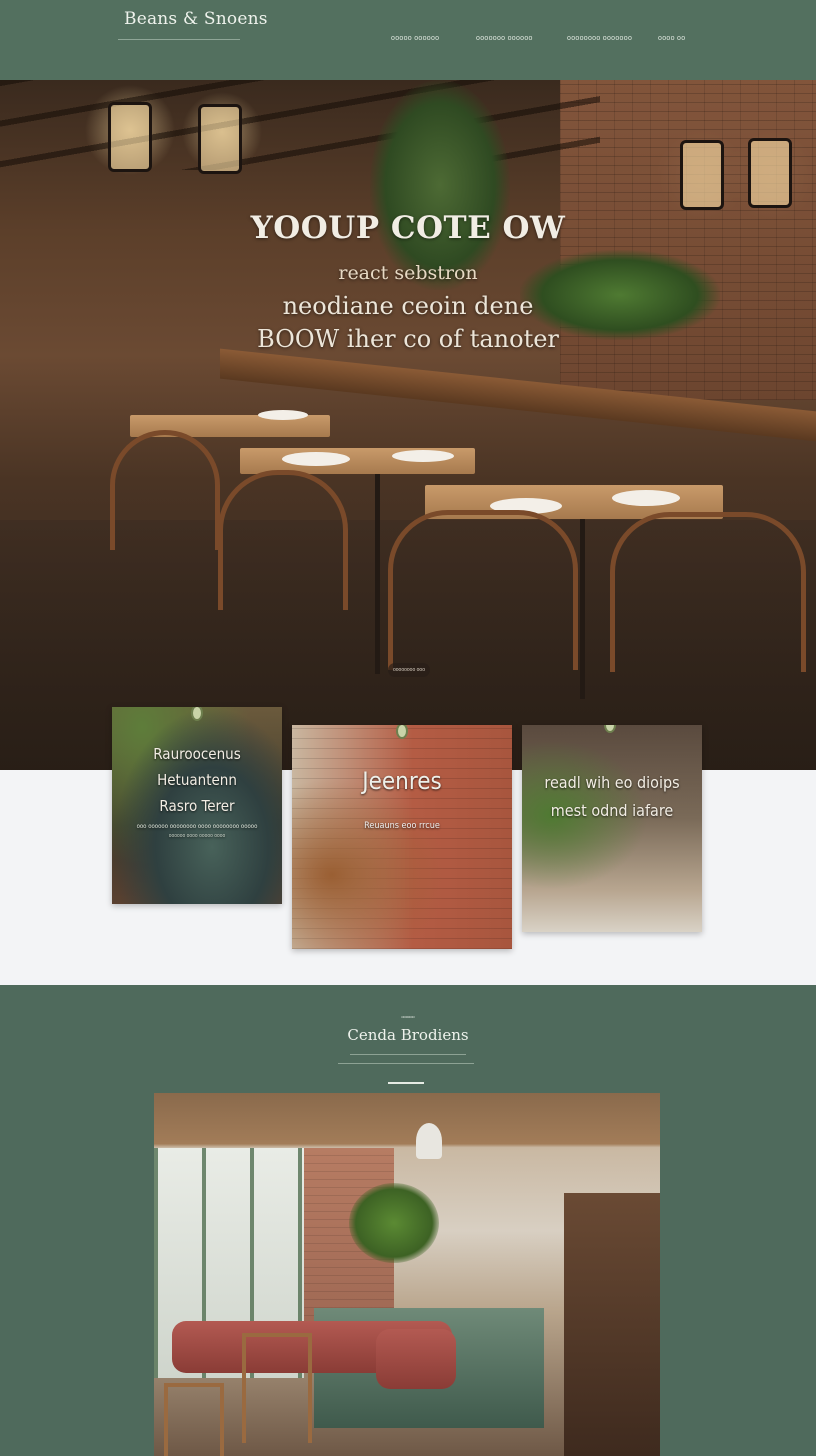  I want to click on section-accent-bar, so click(406, 1083).